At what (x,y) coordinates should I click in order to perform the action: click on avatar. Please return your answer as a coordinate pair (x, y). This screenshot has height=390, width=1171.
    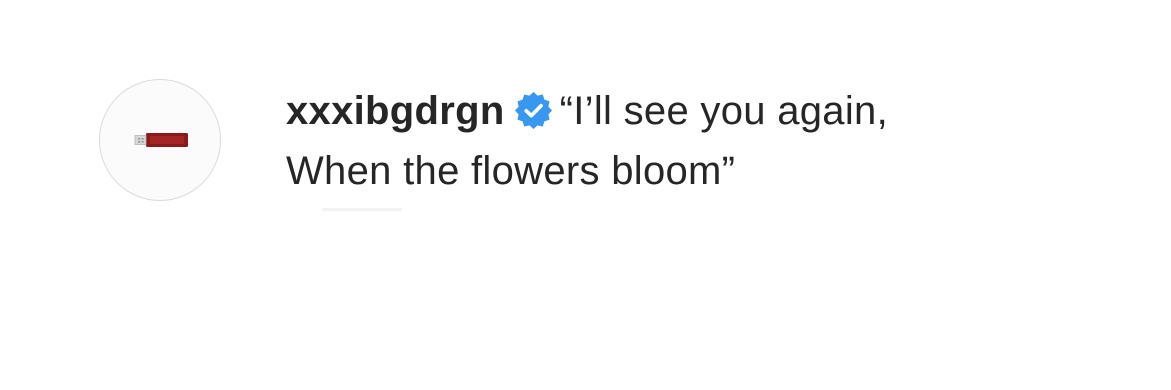
    Looking at the image, I should click on (160, 140).